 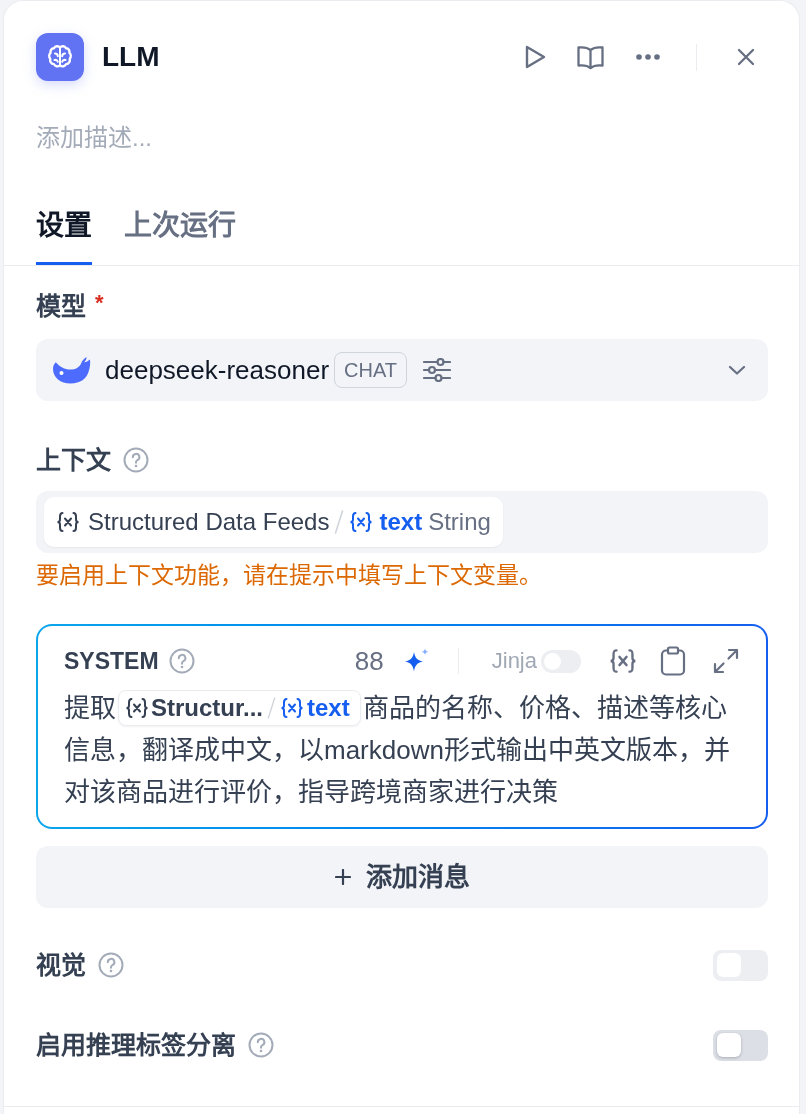 What do you see at coordinates (737, 370) in the screenshot?
I see `chevron-down-icon` at bounding box center [737, 370].